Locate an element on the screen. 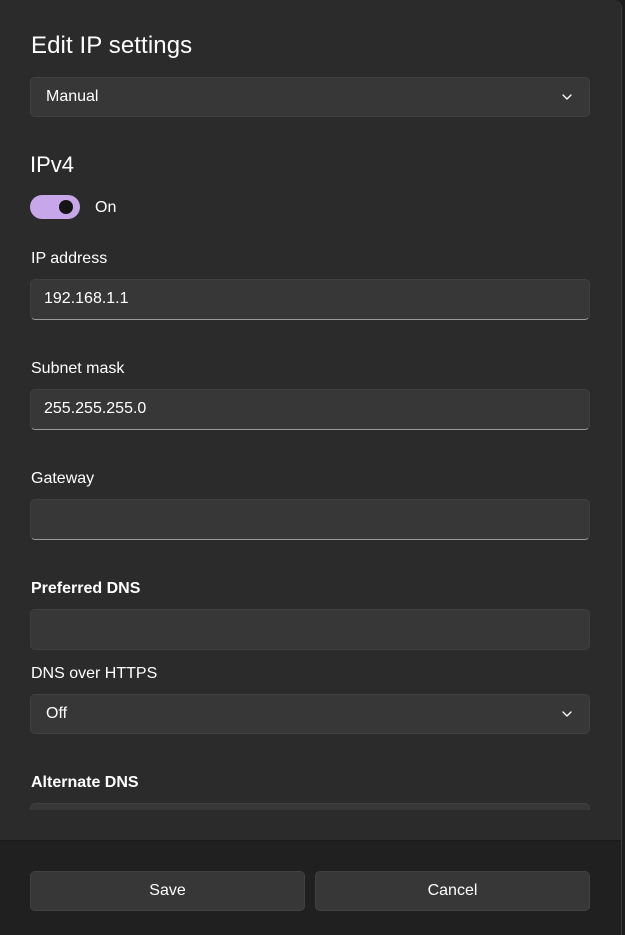 The image size is (625, 935). subnet-mask-value: 255.255.255.0 is located at coordinates (95, 408).